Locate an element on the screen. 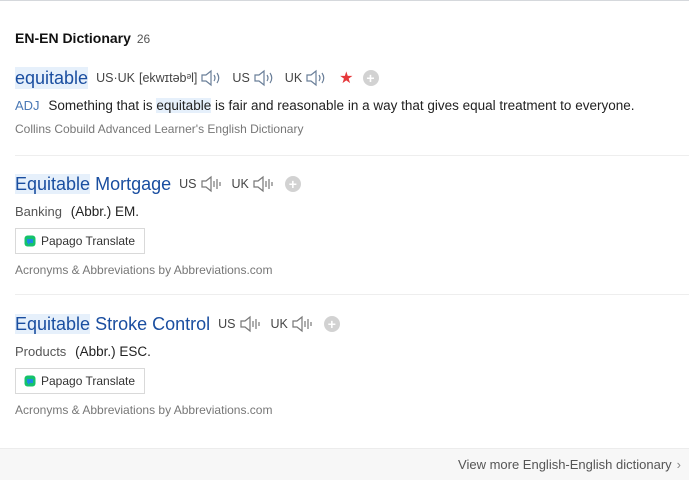 This screenshot has width=689, height=480. headword-link: Equitable Mortgage is located at coordinates (93, 184).